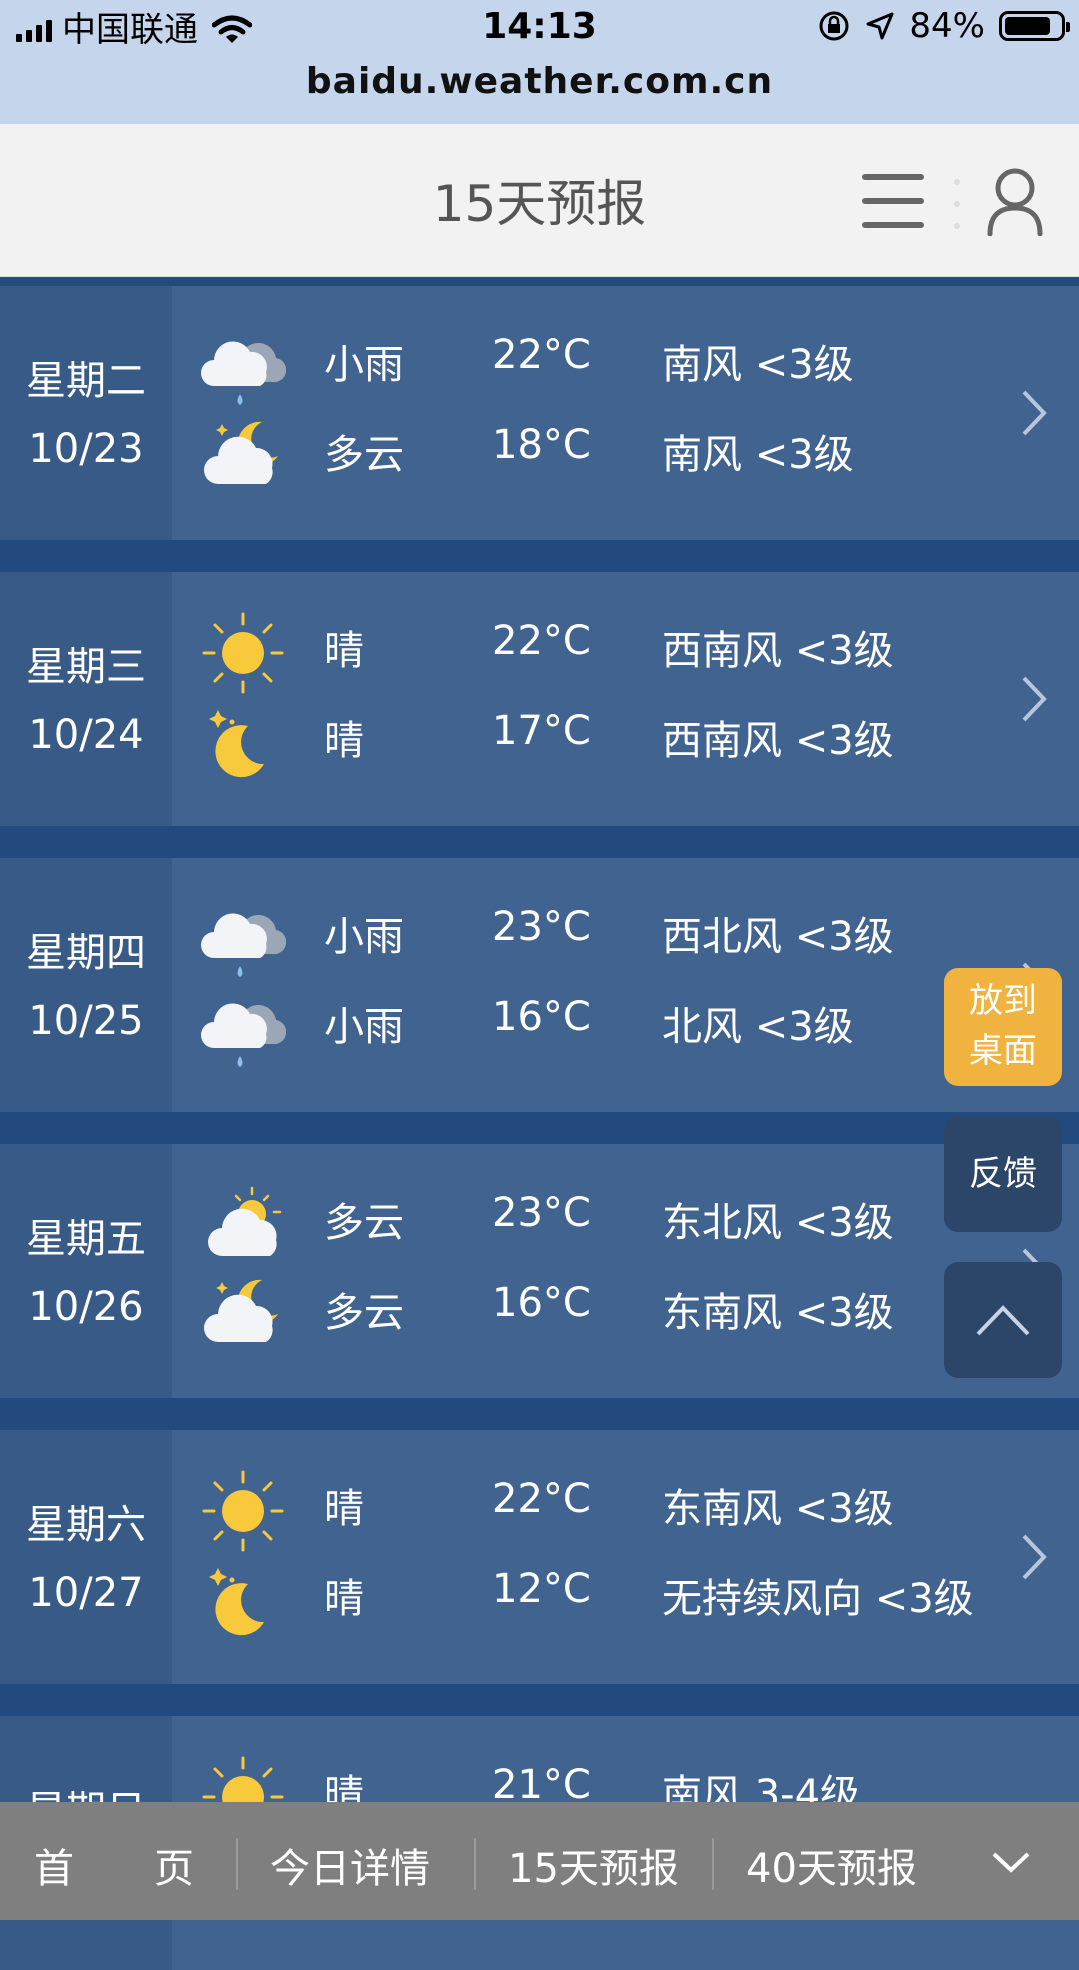  What do you see at coordinates (630, 364) in the screenshot?
I see `day-forecast: 小雨 22°C 南风 <3级` at bounding box center [630, 364].